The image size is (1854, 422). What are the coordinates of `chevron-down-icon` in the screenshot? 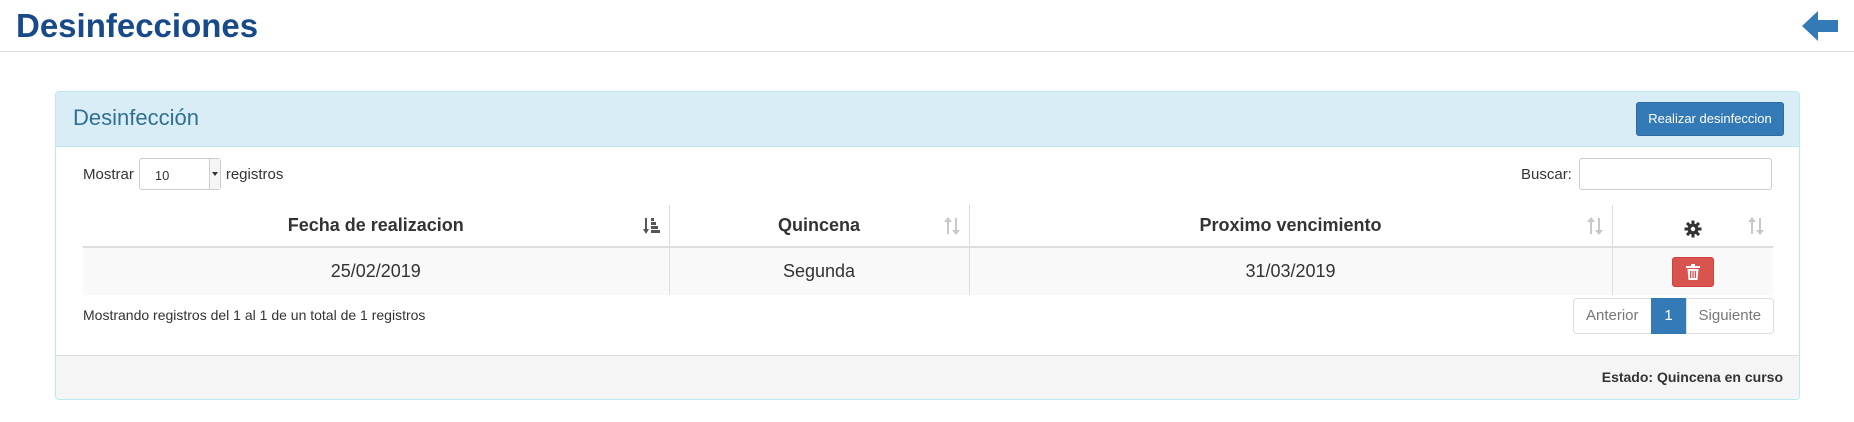 It's located at (214, 174).